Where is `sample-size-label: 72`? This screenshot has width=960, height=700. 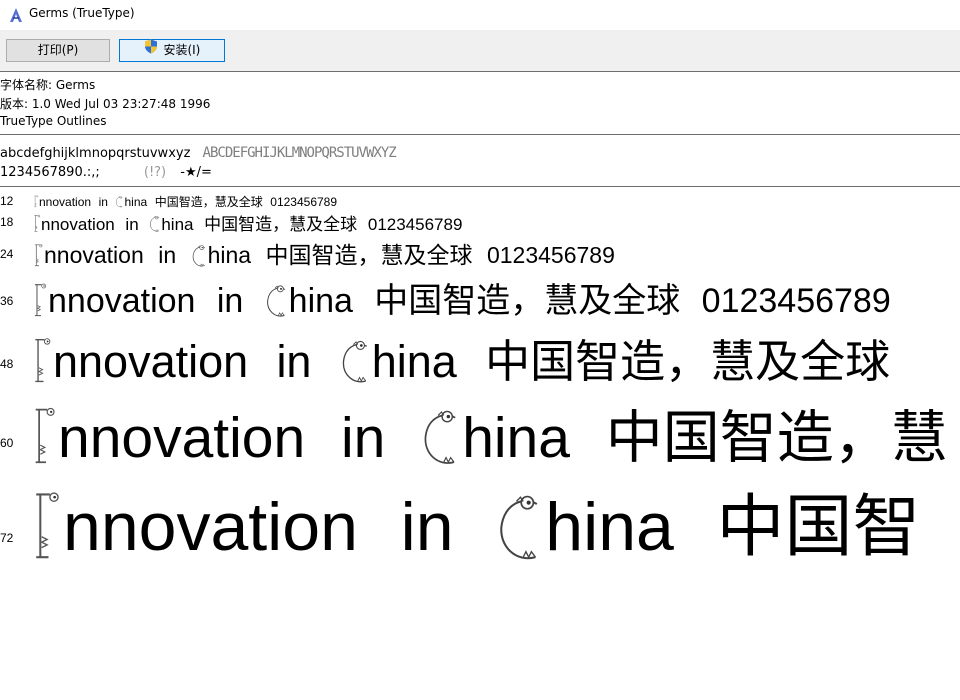 sample-size-label: 72 is located at coordinates (7, 538).